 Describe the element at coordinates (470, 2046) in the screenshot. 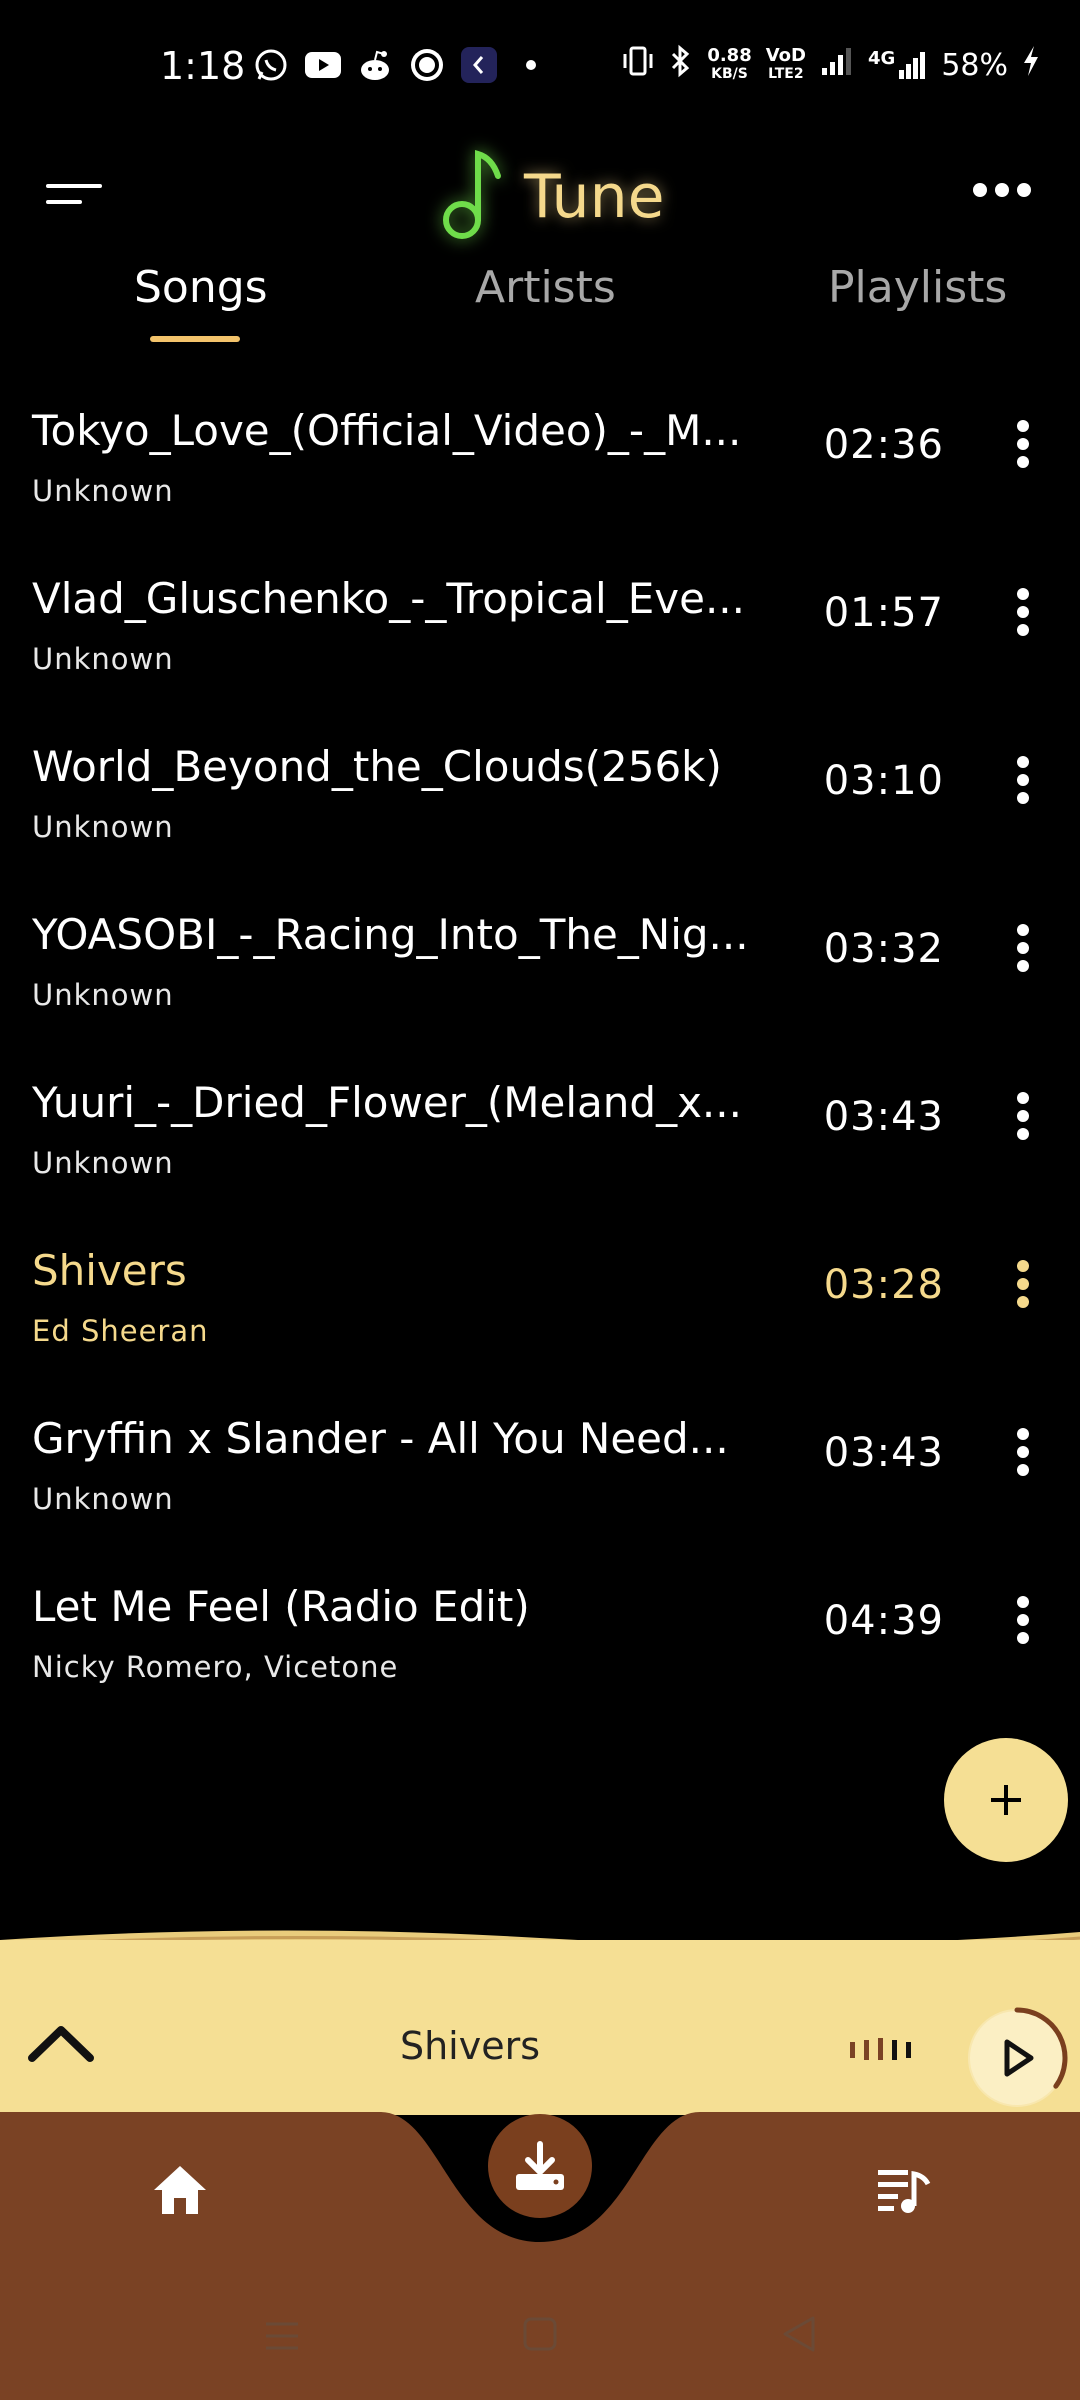

I see `now-playing-title: Shivers` at that location.